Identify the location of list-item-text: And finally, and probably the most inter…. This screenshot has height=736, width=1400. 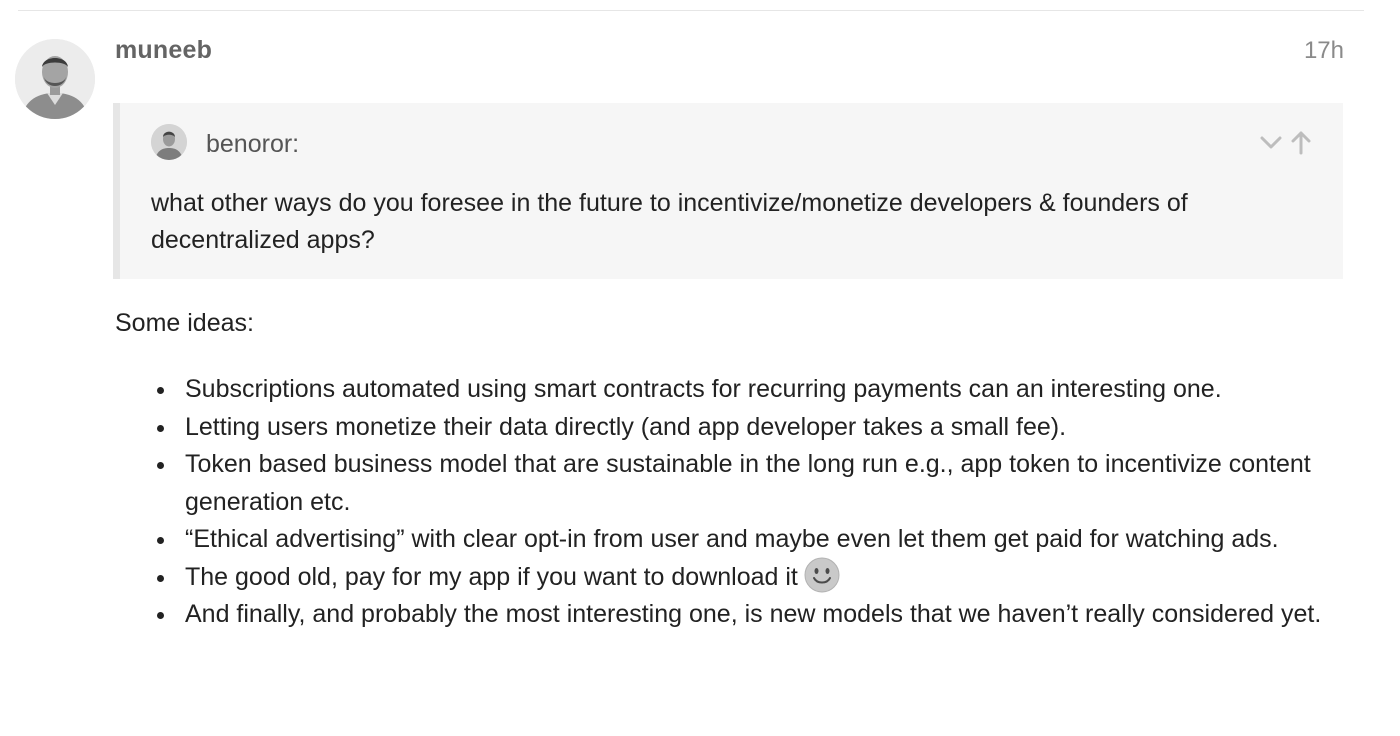
(753, 614).